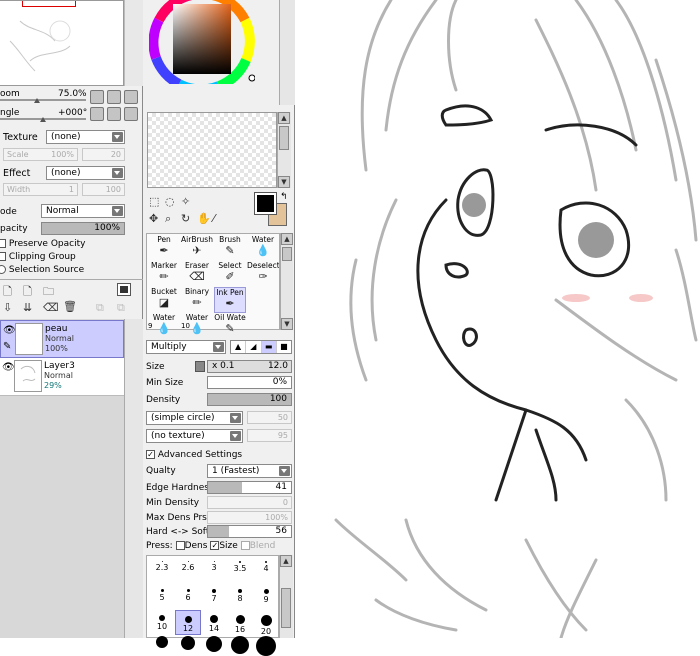 This screenshot has height=656, width=700. I want to click on clipping-group-checkbox, so click(3, 256).